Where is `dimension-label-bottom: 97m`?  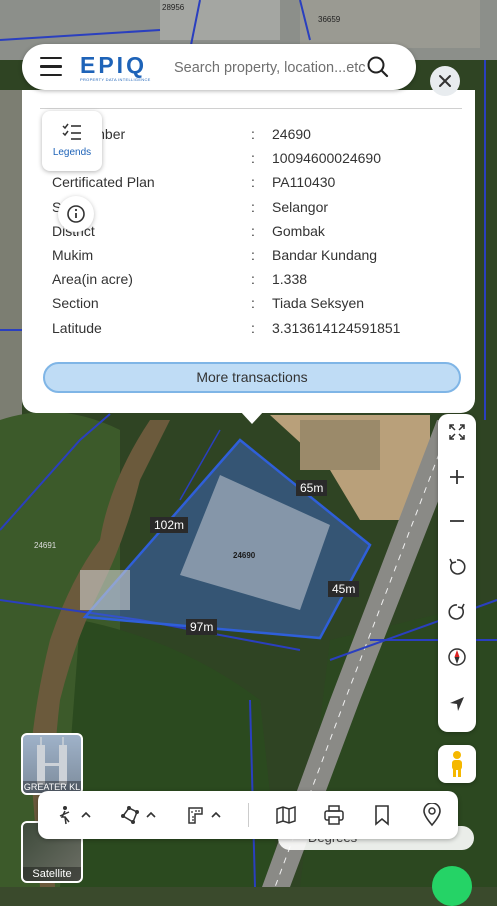 dimension-label-bottom: 97m is located at coordinates (202, 627).